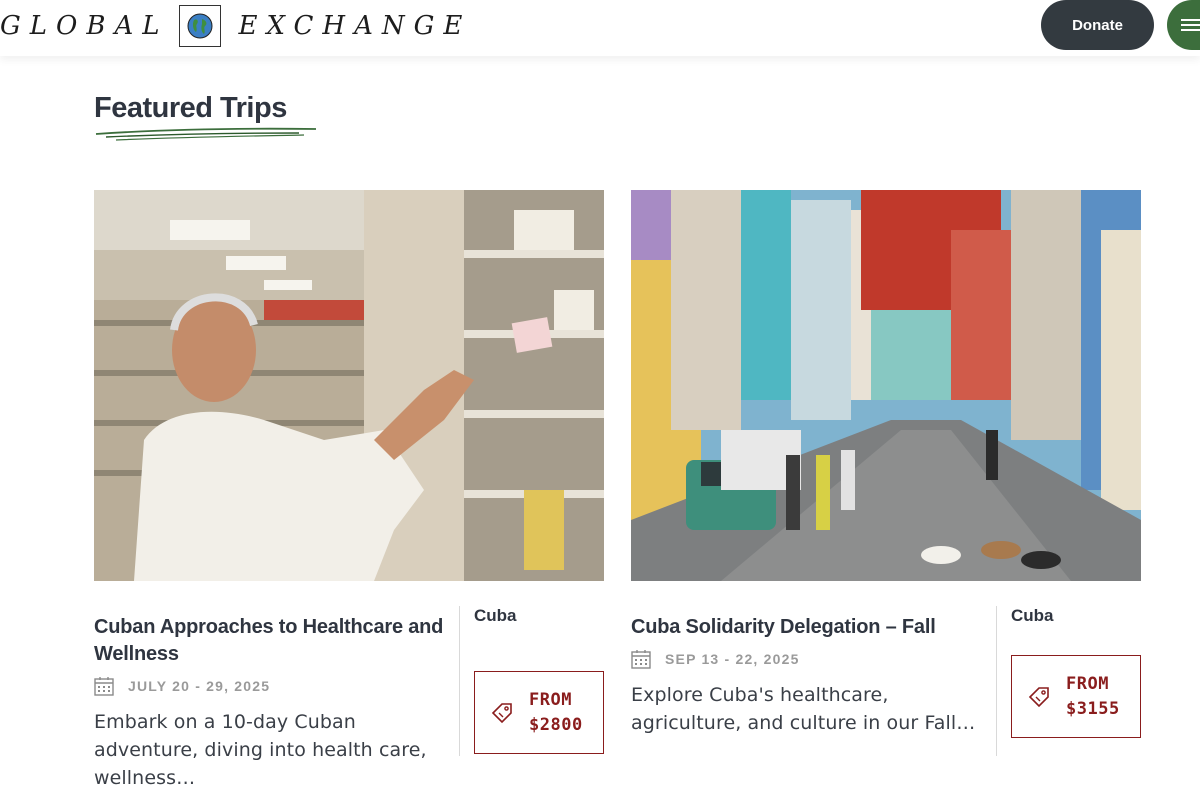 This screenshot has height=795, width=1200. Describe the element at coordinates (206, 134) in the screenshot. I see `title-underline-decoration` at that location.